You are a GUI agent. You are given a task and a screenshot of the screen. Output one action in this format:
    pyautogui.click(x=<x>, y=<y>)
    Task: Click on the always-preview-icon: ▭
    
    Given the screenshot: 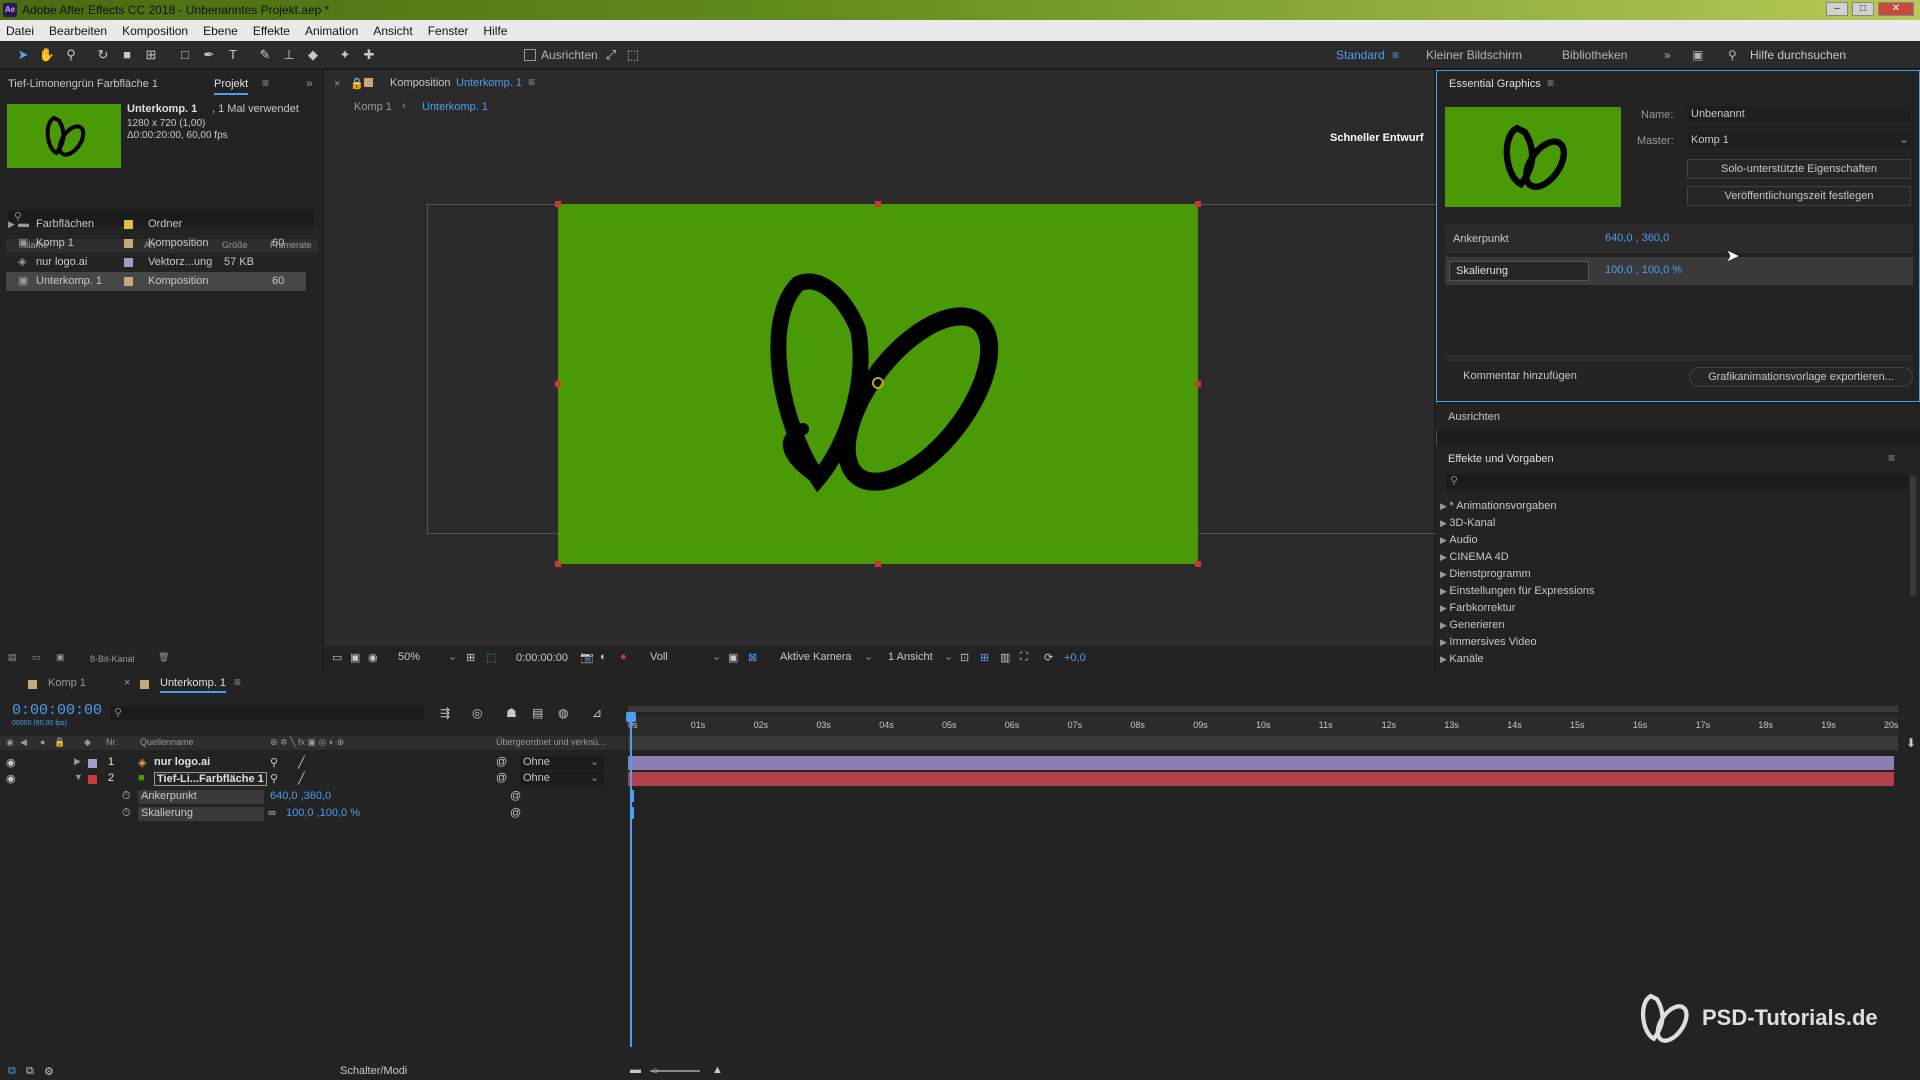 What is the action you would take?
    pyautogui.click(x=337, y=657)
    